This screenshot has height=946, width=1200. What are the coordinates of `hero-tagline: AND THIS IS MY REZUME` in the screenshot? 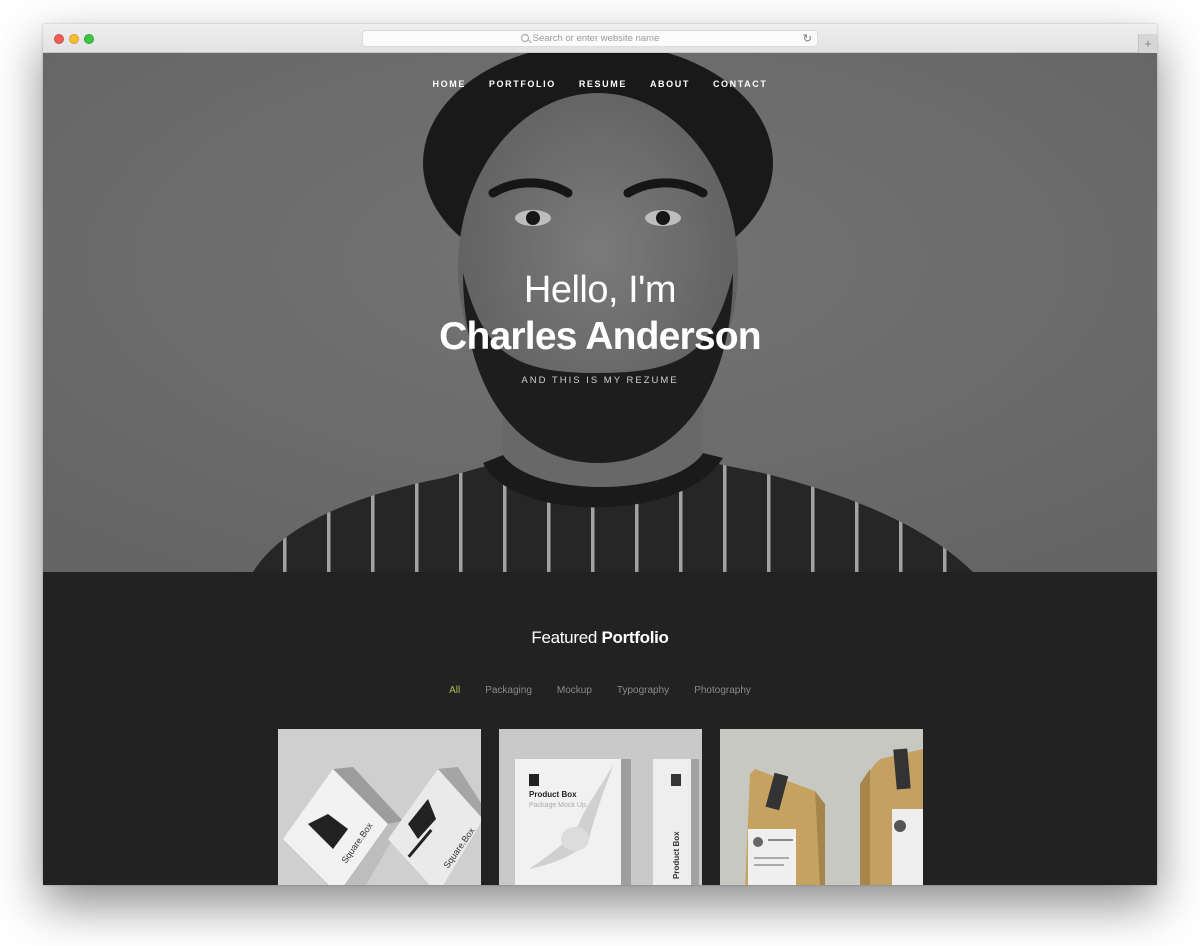 It's located at (600, 380).